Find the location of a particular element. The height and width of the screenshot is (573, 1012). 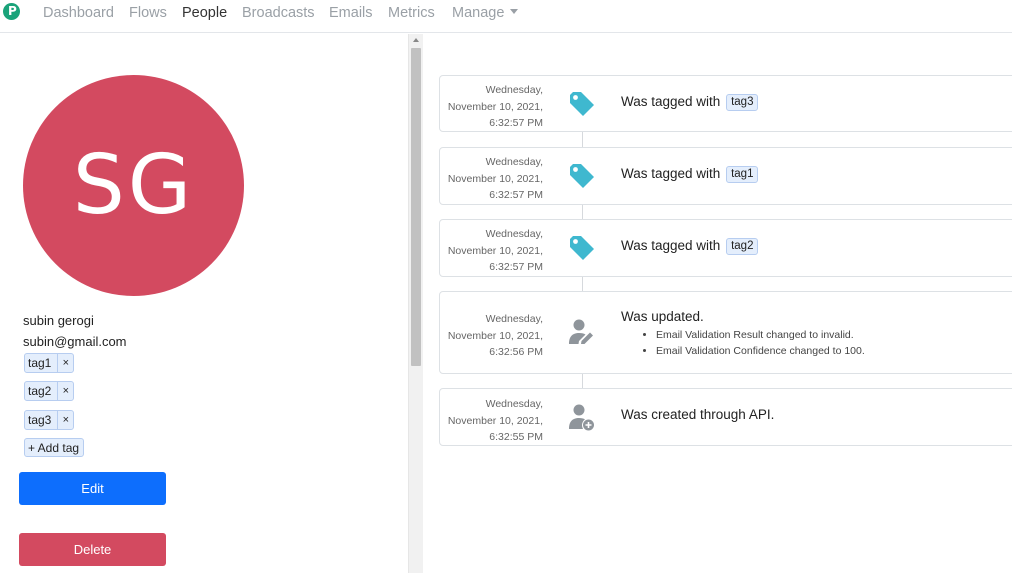

scrollbar-thumb is located at coordinates (416, 207).